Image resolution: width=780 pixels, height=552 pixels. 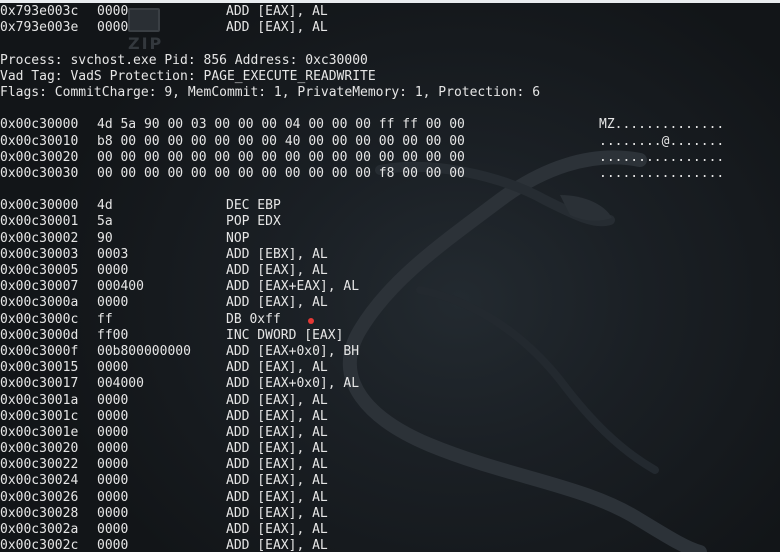 What do you see at coordinates (113, 254) in the screenshot?
I see `opcode-bytes: 0003` at bounding box center [113, 254].